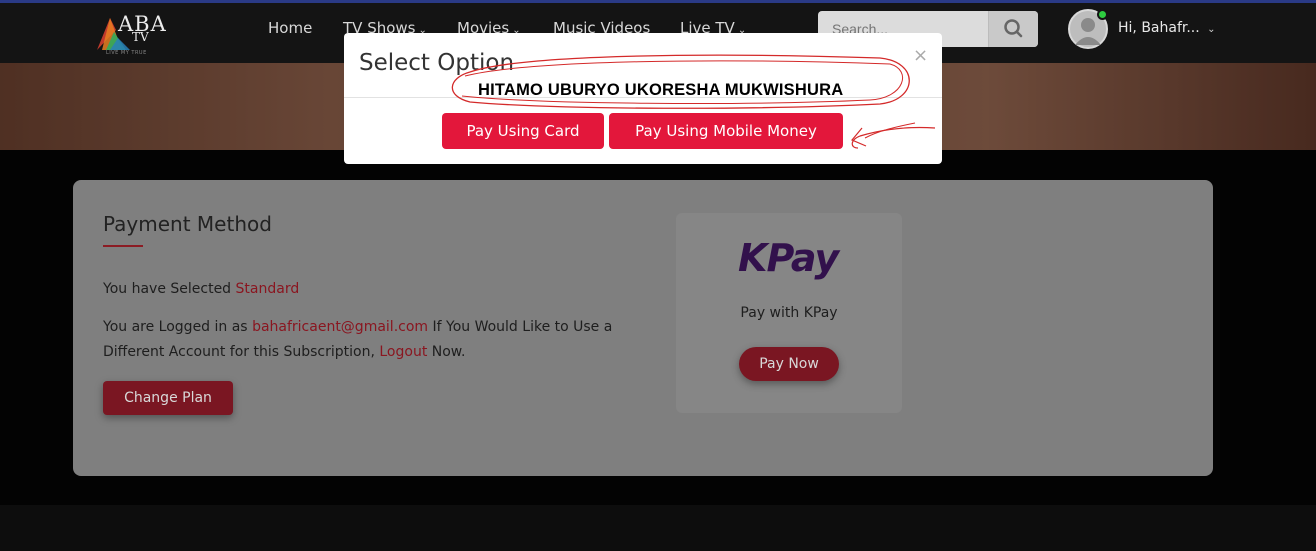  Describe the element at coordinates (178, 327) in the screenshot. I see `logged-prefix: You are Logged in as` at that location.